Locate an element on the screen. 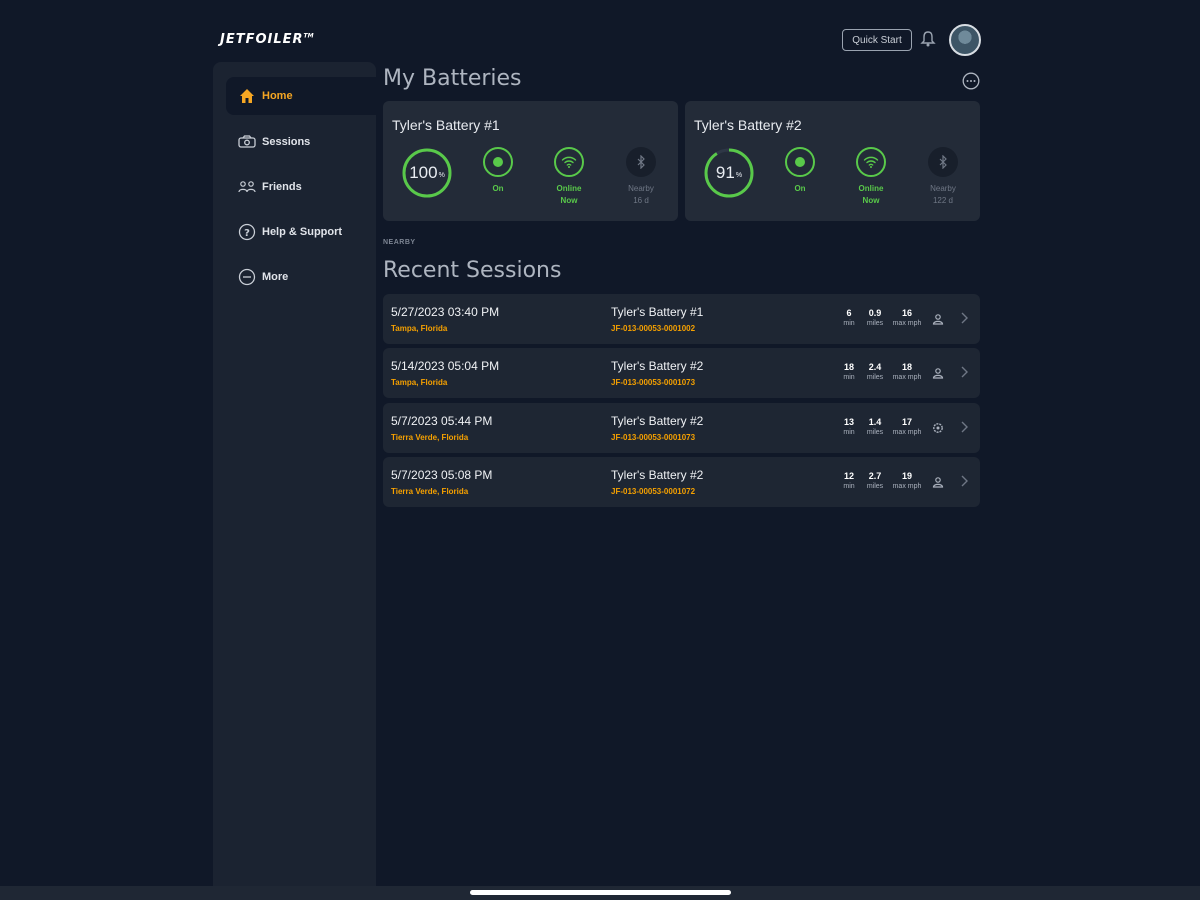  charge-readout: 100% is located at coordinates (427, 172).